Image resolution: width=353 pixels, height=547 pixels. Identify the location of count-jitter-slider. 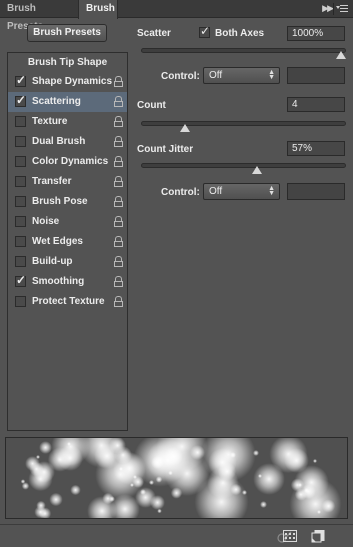
(243, 165).